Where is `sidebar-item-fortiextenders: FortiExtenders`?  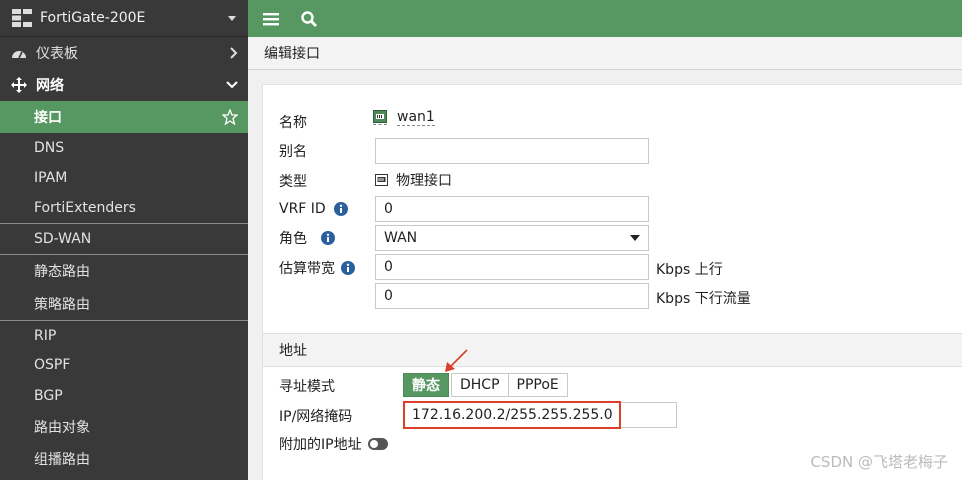 sidebar-item-fortiextenders: FortiExtenders is located at coordinates (124, 208).